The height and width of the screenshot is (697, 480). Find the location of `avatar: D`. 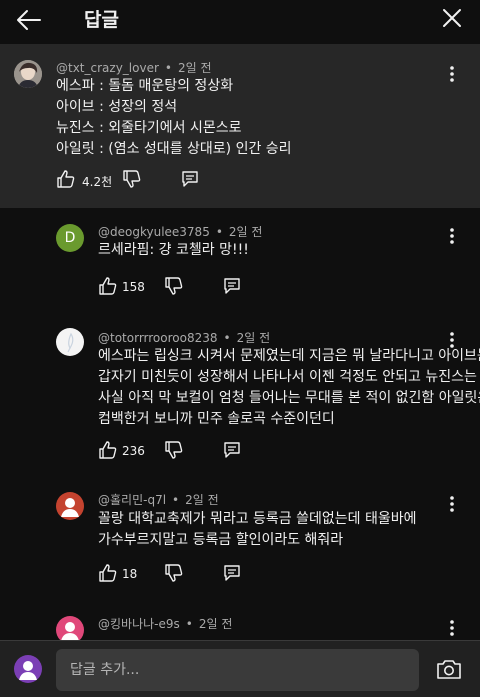

avatar: D is located at coordinates (70, 238).